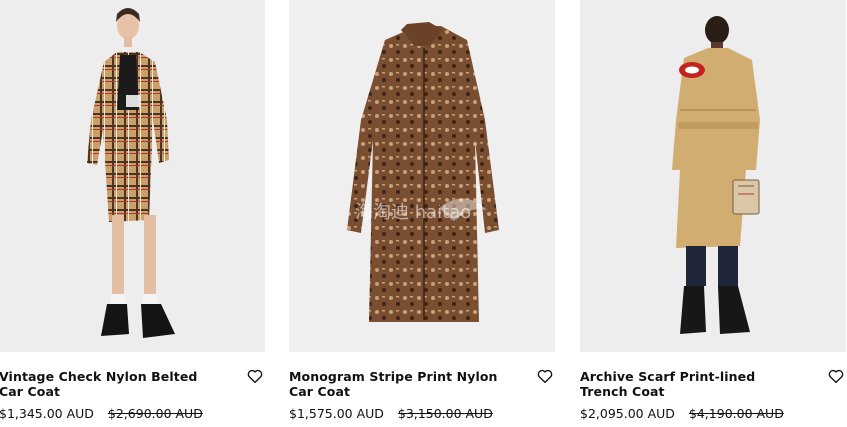  I want to click on price-block: $1,575.00 AUD $3,150.00 AUD, so click(391, 413).